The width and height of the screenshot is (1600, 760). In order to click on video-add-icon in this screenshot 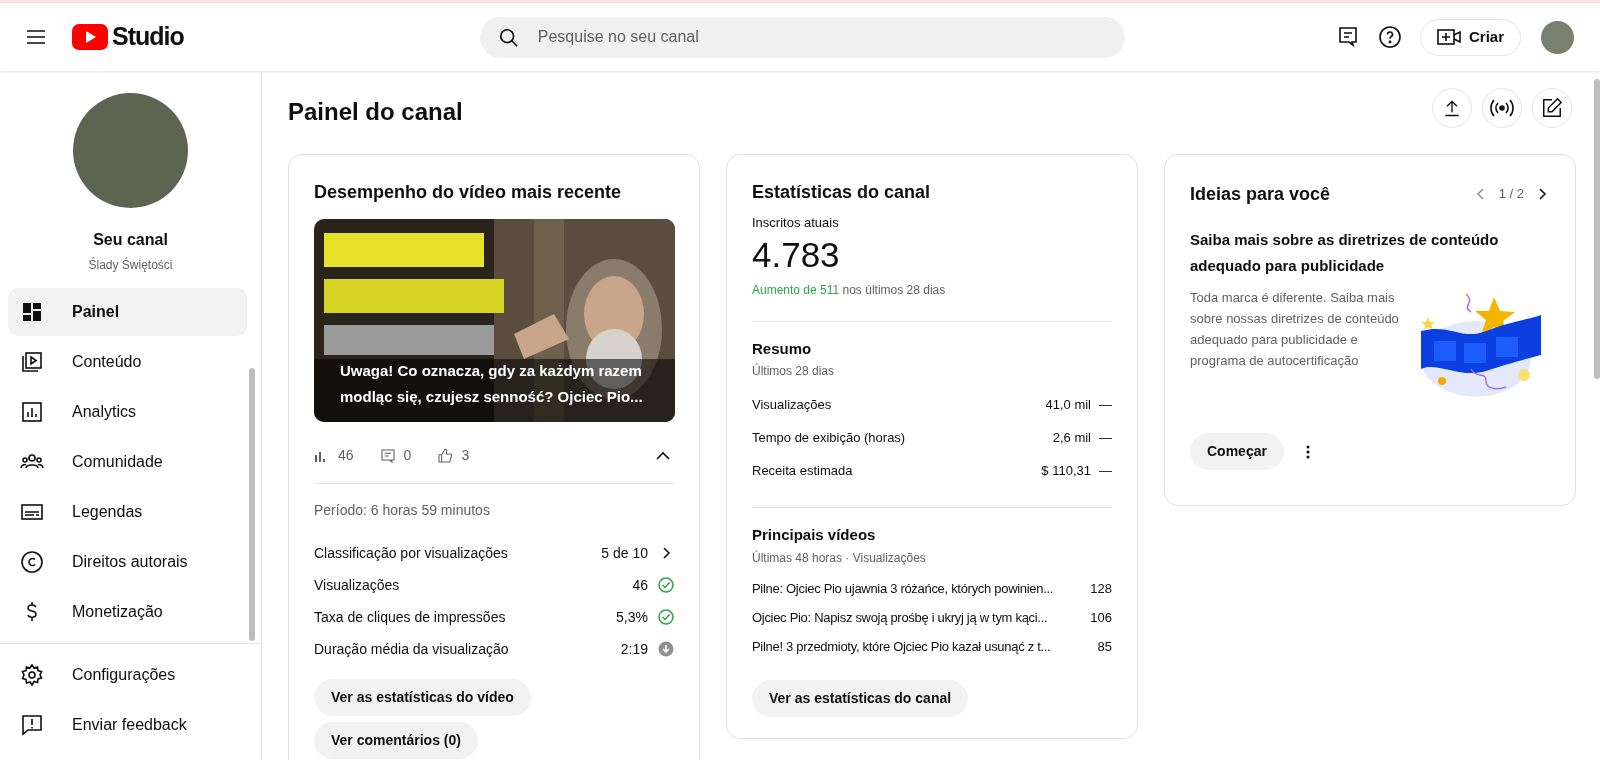, I will do `click(1448, 37)`.